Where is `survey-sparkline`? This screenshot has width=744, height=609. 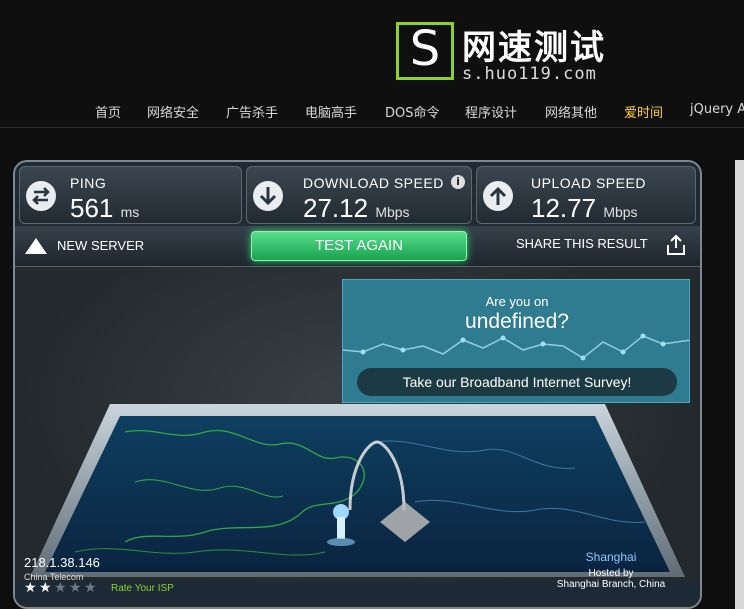
survey-sparkline is located at coordinates (516, 347).